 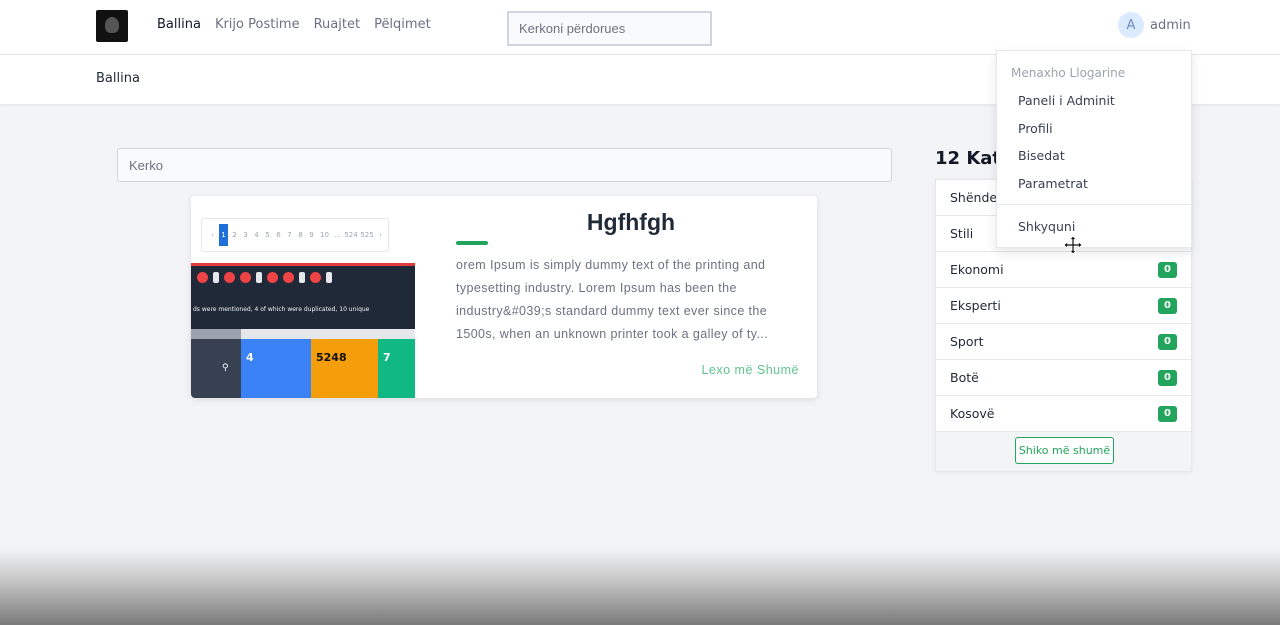 I want to click on username-label: admin, so click(x=1170, y=25).